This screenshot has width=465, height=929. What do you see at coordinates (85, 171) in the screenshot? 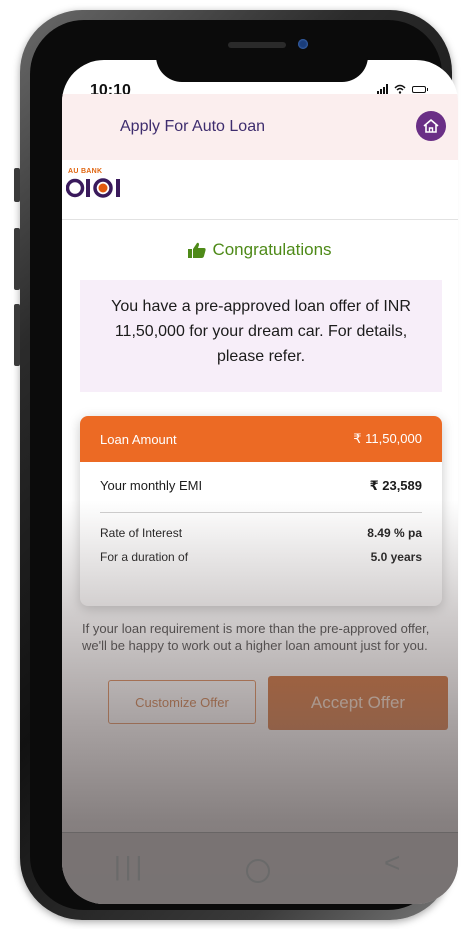
I see `bank-logo-label: AU BANK` at bounding box center [85, 171].